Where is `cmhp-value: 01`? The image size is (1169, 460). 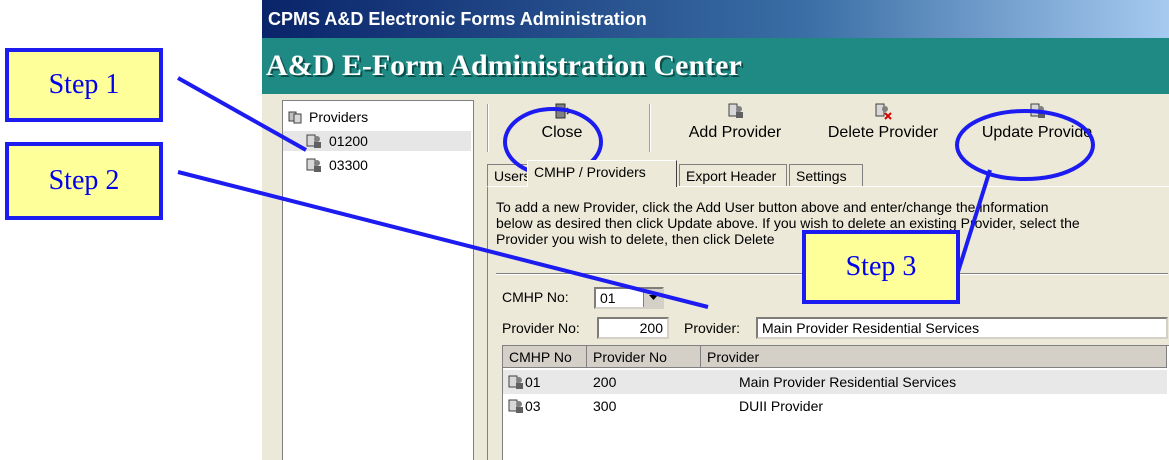
cmhp-value: 01 is located at coordinates (533, 382).